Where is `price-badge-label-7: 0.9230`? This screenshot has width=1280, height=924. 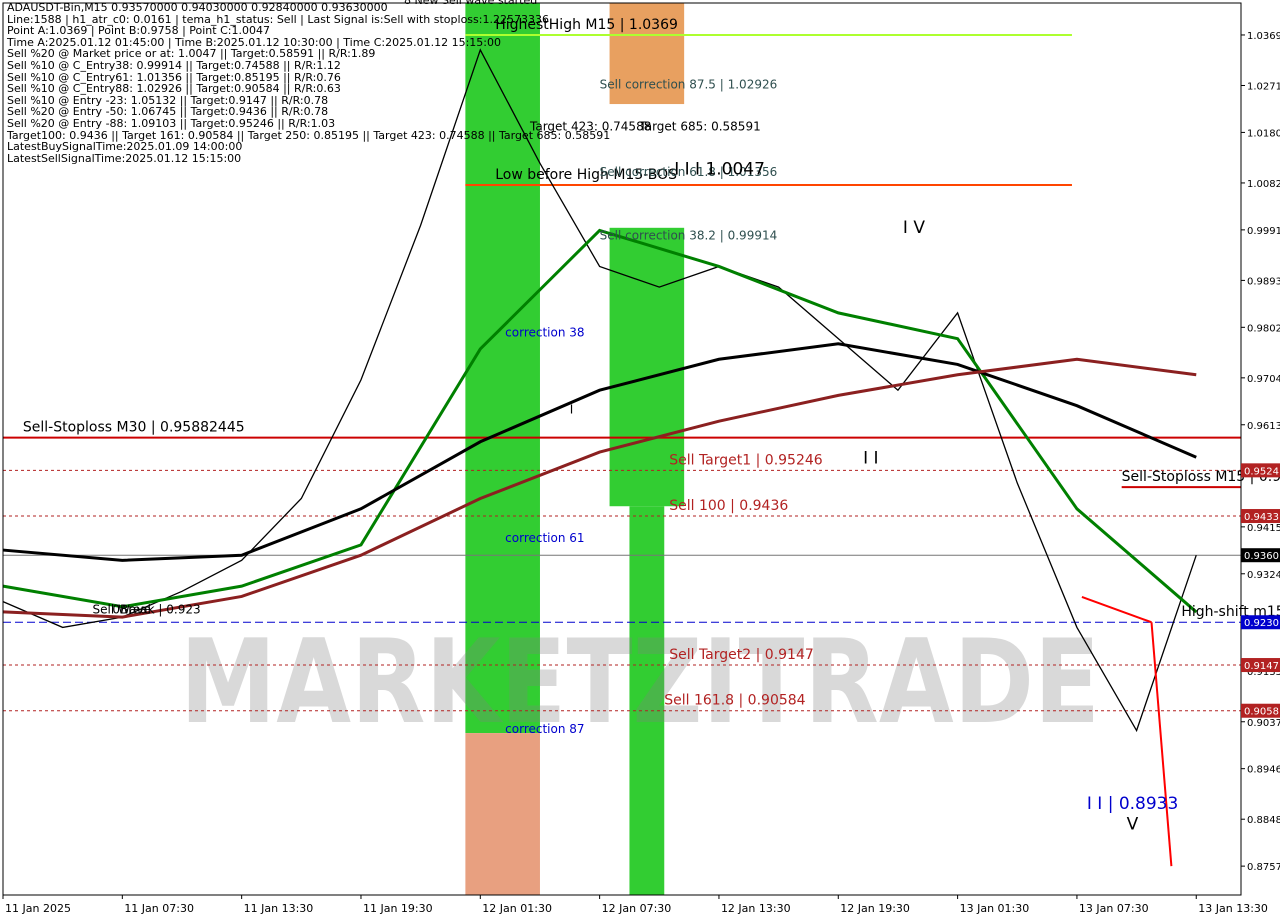
price-badge-label-7: 0.9230 is located at coordinates (1261, 623).